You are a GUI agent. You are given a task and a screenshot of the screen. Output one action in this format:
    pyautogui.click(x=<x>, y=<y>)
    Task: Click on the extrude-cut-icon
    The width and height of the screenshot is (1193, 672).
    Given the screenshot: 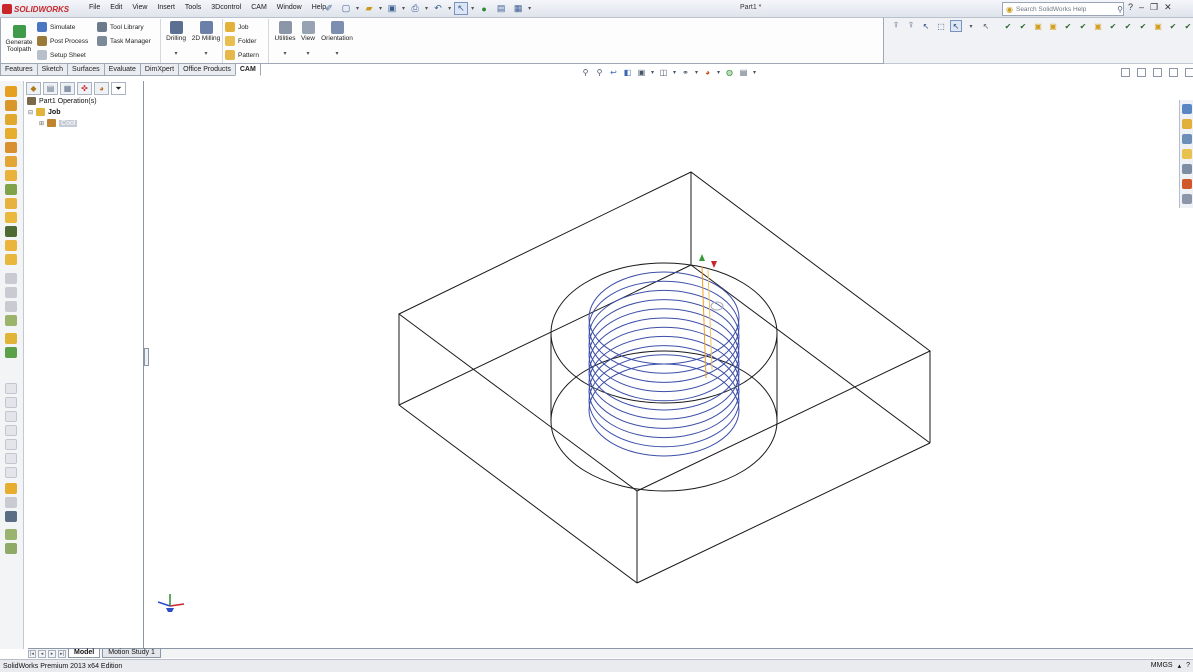 What is the action you would take?
    pyautogui.click(x=11, y=147)
    